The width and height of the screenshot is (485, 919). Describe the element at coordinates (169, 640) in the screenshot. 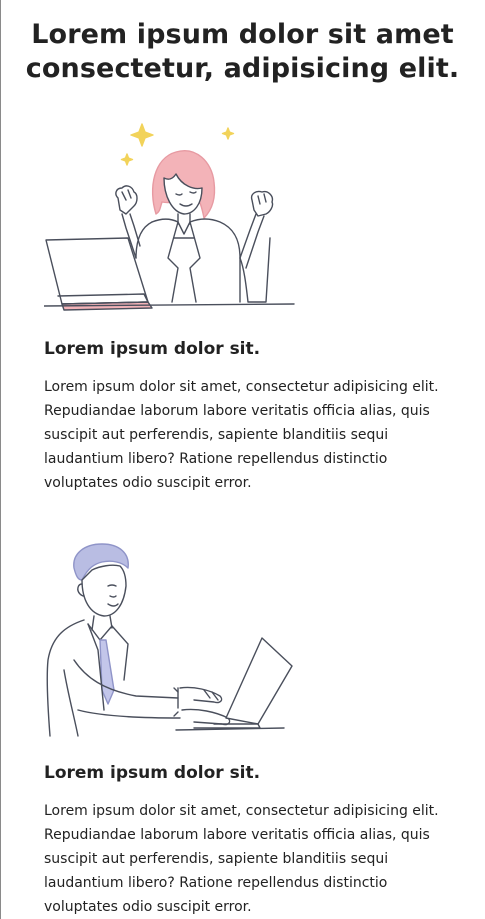

I see `man-typing-laptop-illustration` at that location.